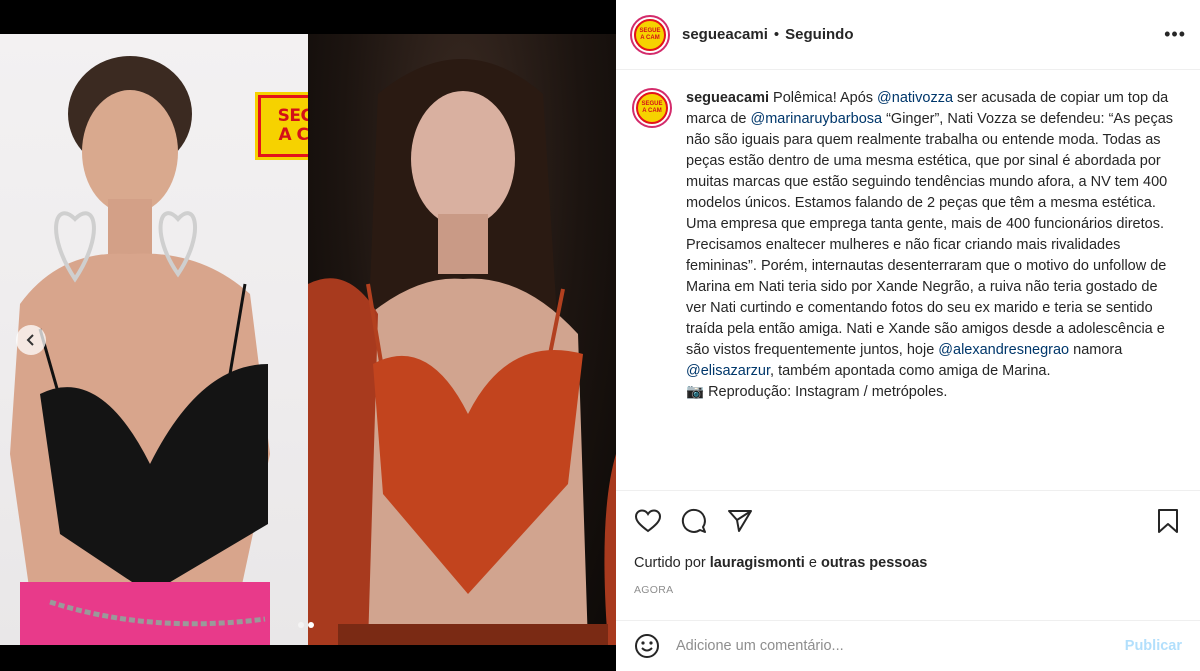  I want to click on caption-username-link: segueacami, so click(727, 98).